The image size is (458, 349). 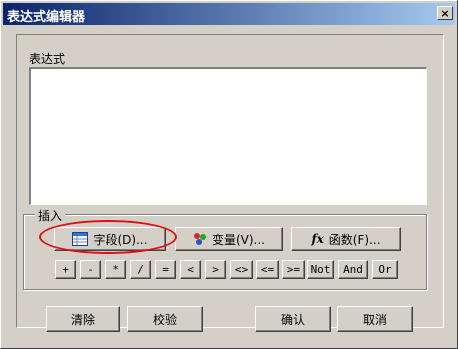 I want to click on expression-label: 表达式, so click(x=47, y=59).